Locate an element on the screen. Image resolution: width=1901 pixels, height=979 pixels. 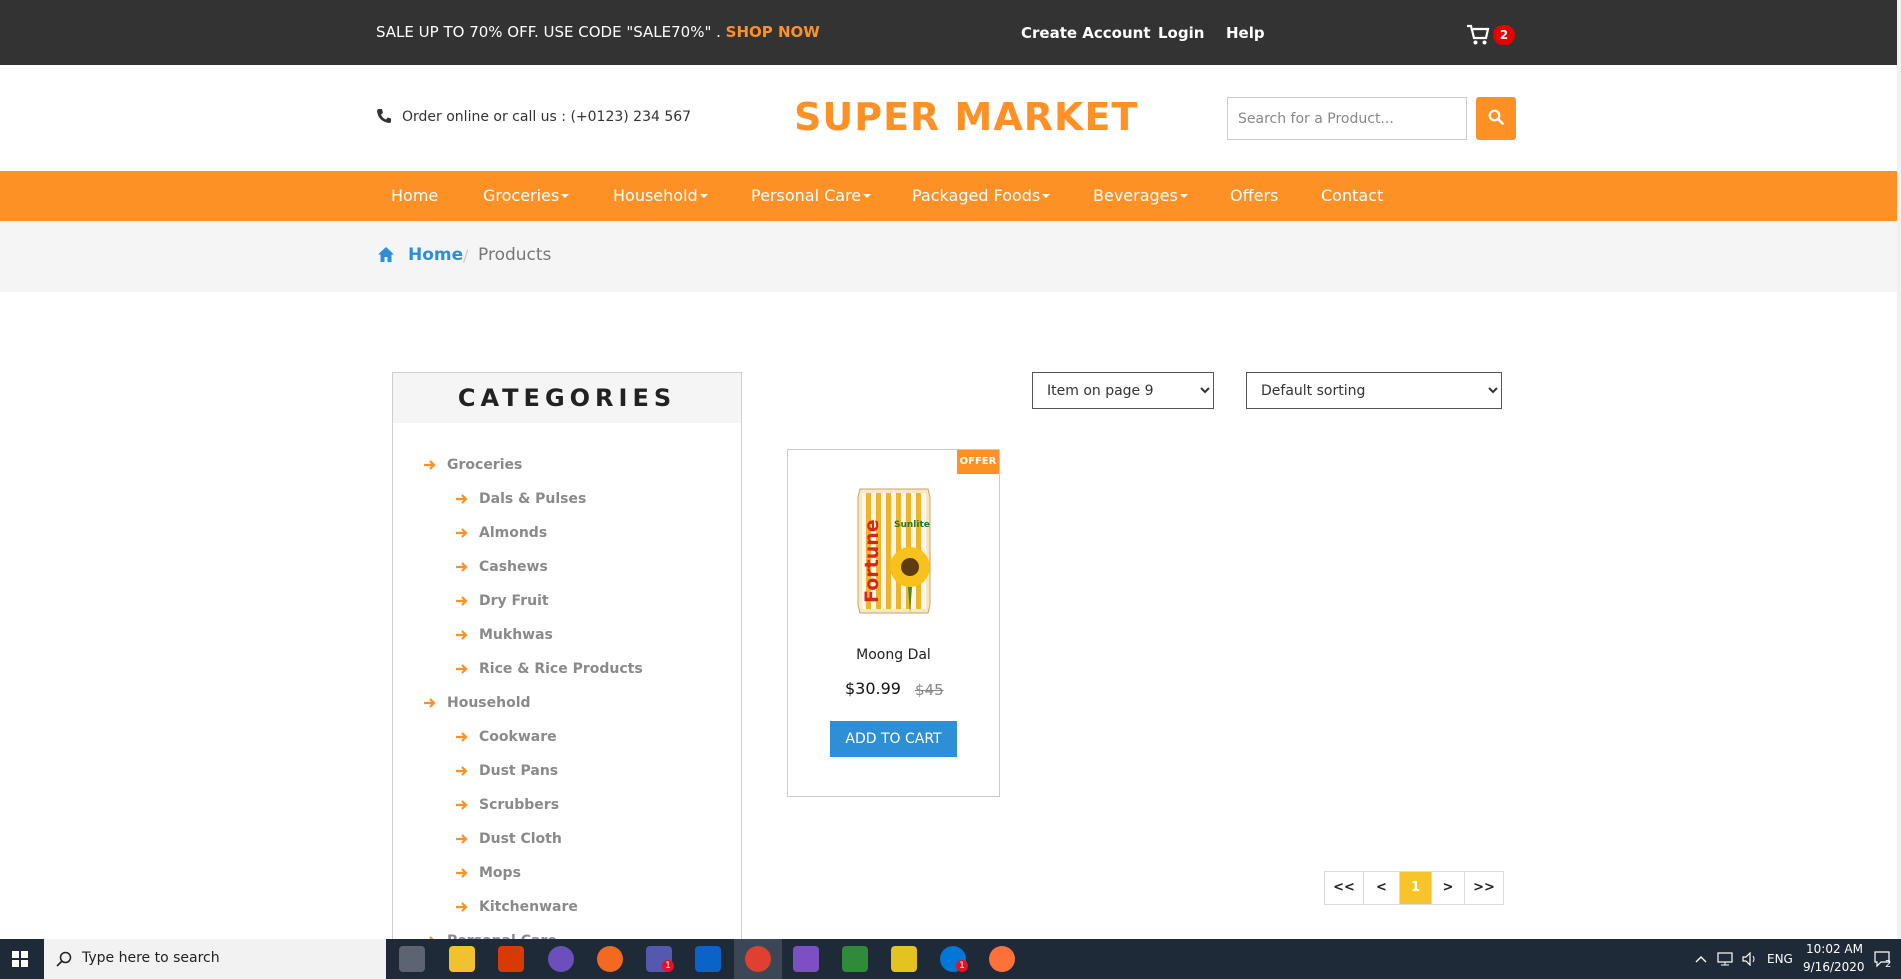
subcategory-mops: Mops is located at coordinates (488, 873).